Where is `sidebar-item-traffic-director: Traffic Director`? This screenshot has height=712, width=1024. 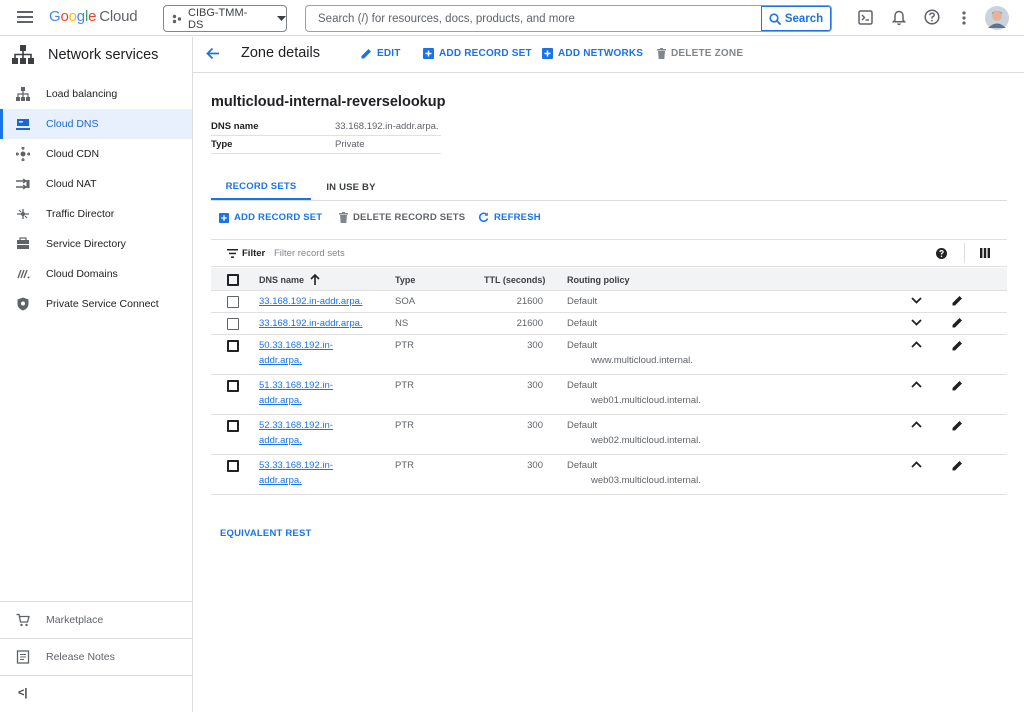
sidebar-item-traffic-director: Traffic Director is located at coordinates (96, 214).